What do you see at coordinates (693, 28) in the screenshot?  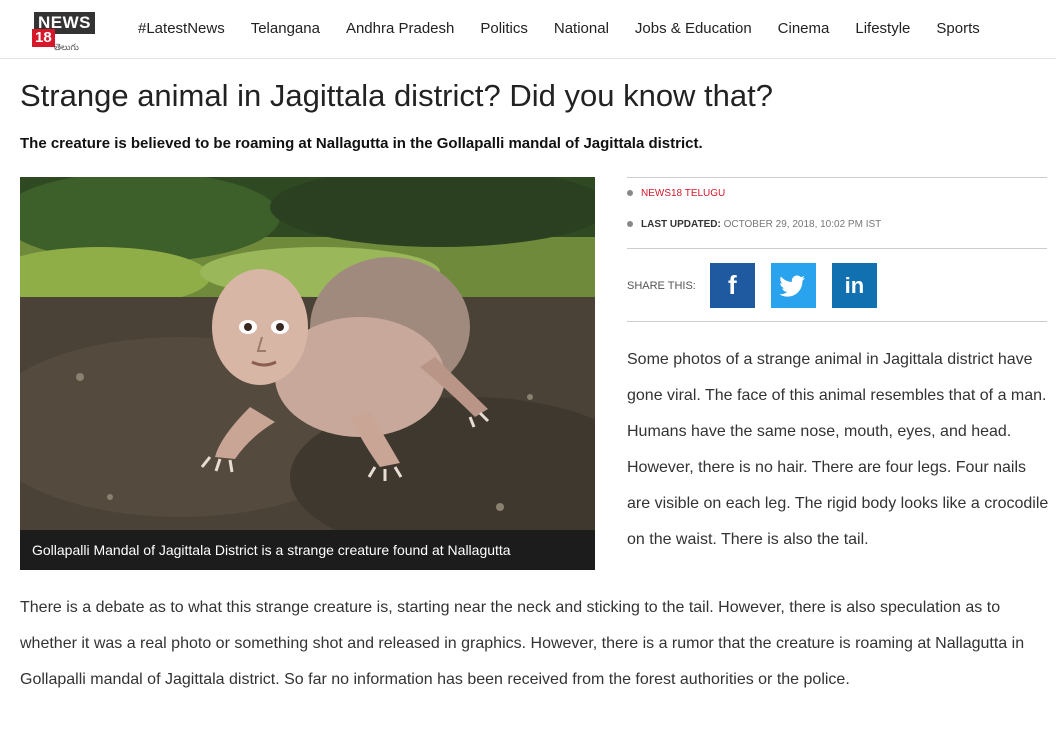 I see `nav-item-jobs-education: Jobs & Education` at bounding box center [693, 28].